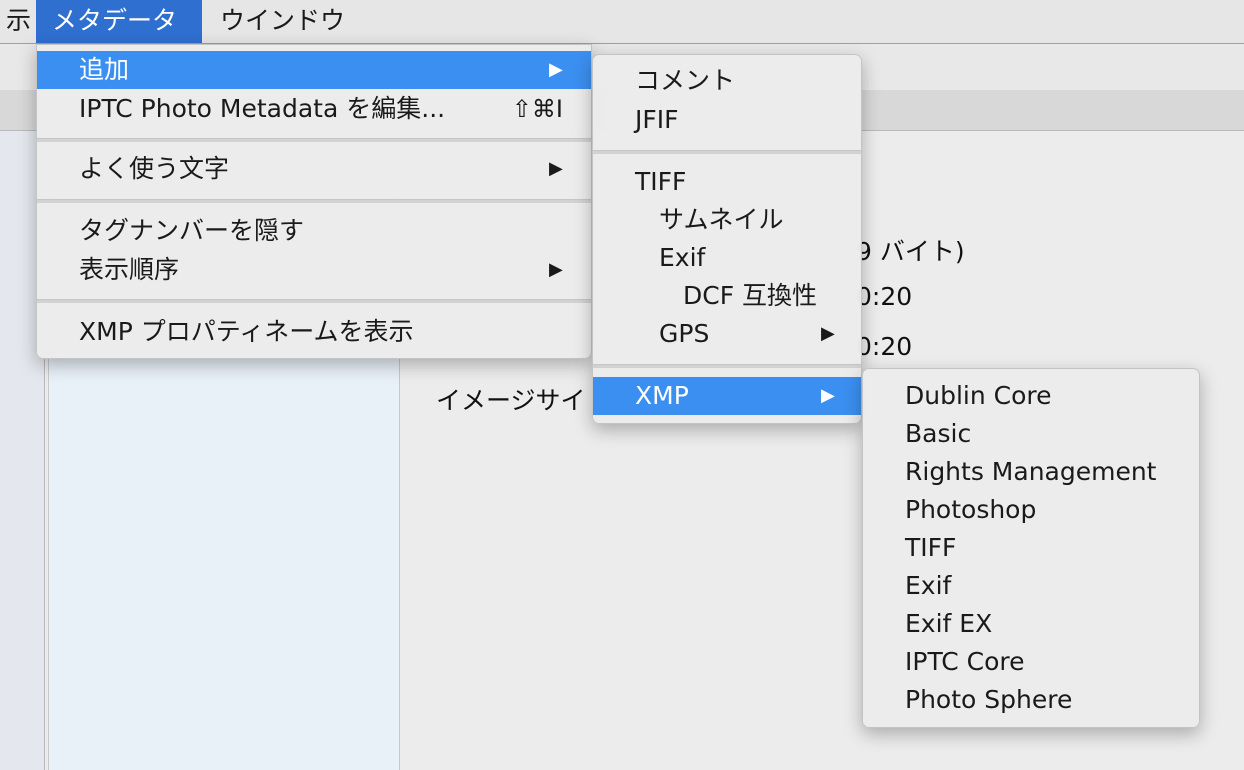 Image resolution: width=1244 pixels, height=770 pixels. What do you see at coordinates (314, 270) in the screenshot?
I see `menu-item-display-order: 表示順序 ▶` at bounding box center [314, 270].